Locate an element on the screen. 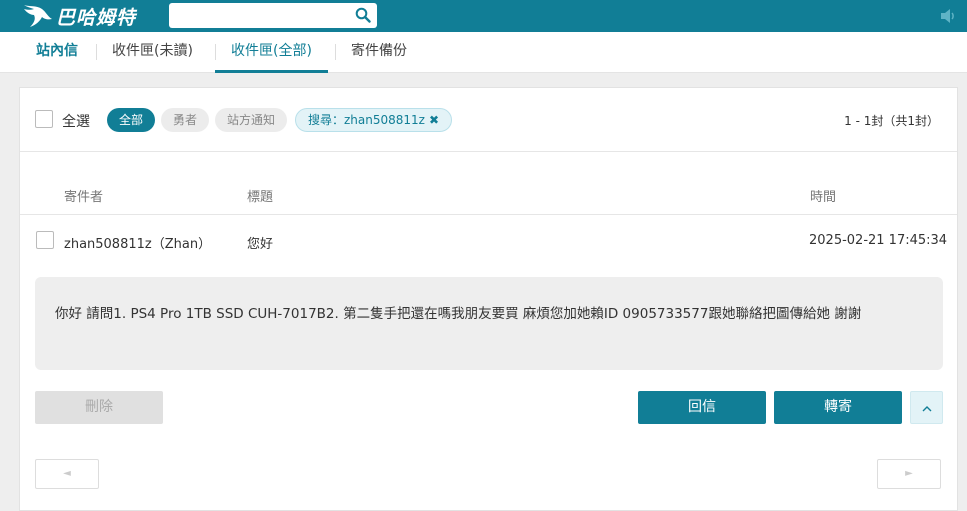  reply-button: 回信 is located at coordinates (702, 407).